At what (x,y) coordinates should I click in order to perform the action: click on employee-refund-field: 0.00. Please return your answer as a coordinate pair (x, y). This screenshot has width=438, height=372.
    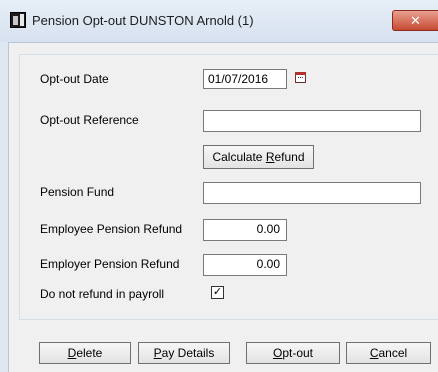
    Looking at the image, I should click on (245, 230).